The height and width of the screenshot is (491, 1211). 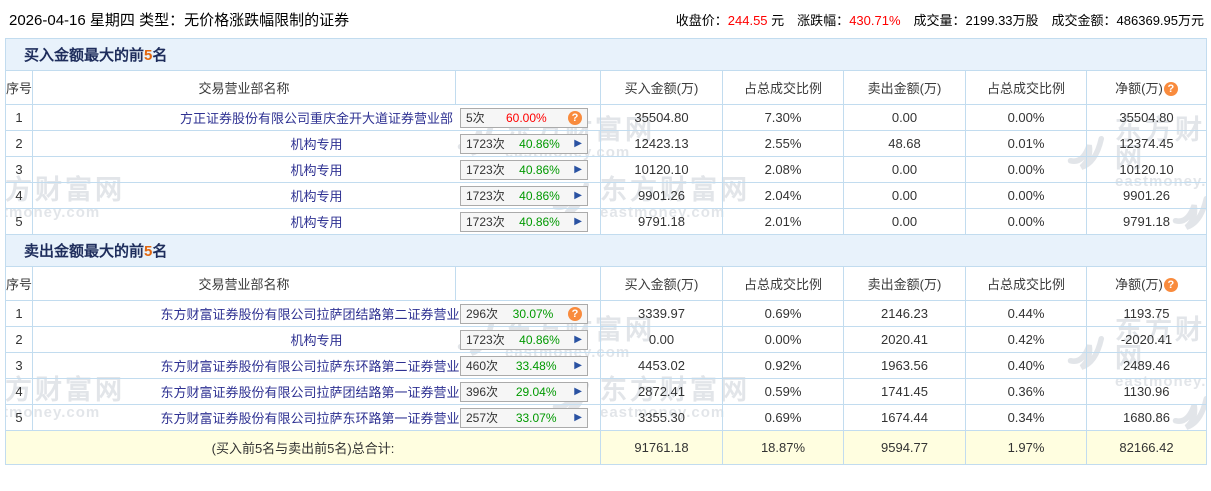 I want to click on totals-label: (买入前5名与卖出前5名)总合计:, so click(x=303, y=447).